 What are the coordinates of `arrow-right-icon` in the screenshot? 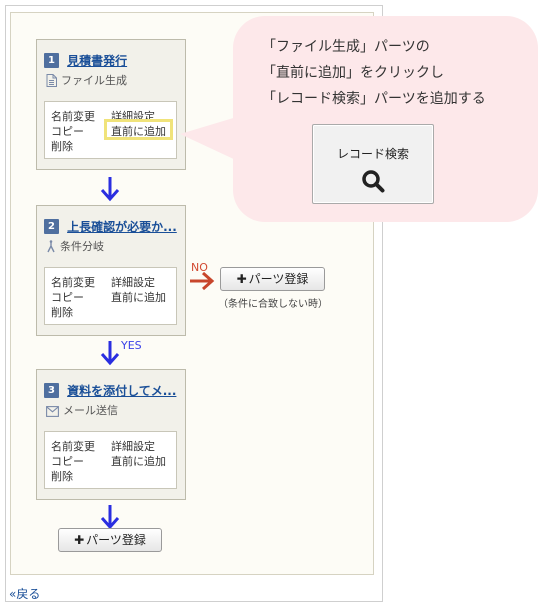 It's located at (202, 281).